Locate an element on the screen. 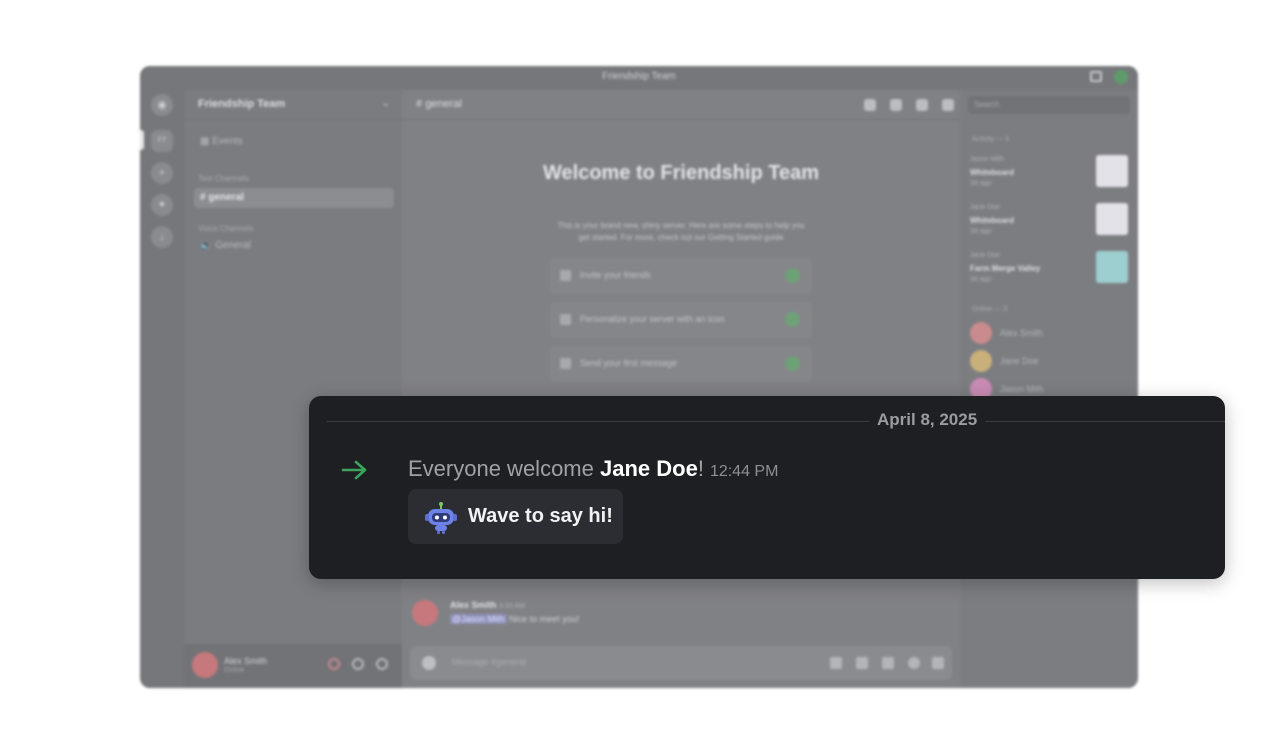 The image size is (1280, 754). channel-item-general: # general is located at coordinates (294, 198).